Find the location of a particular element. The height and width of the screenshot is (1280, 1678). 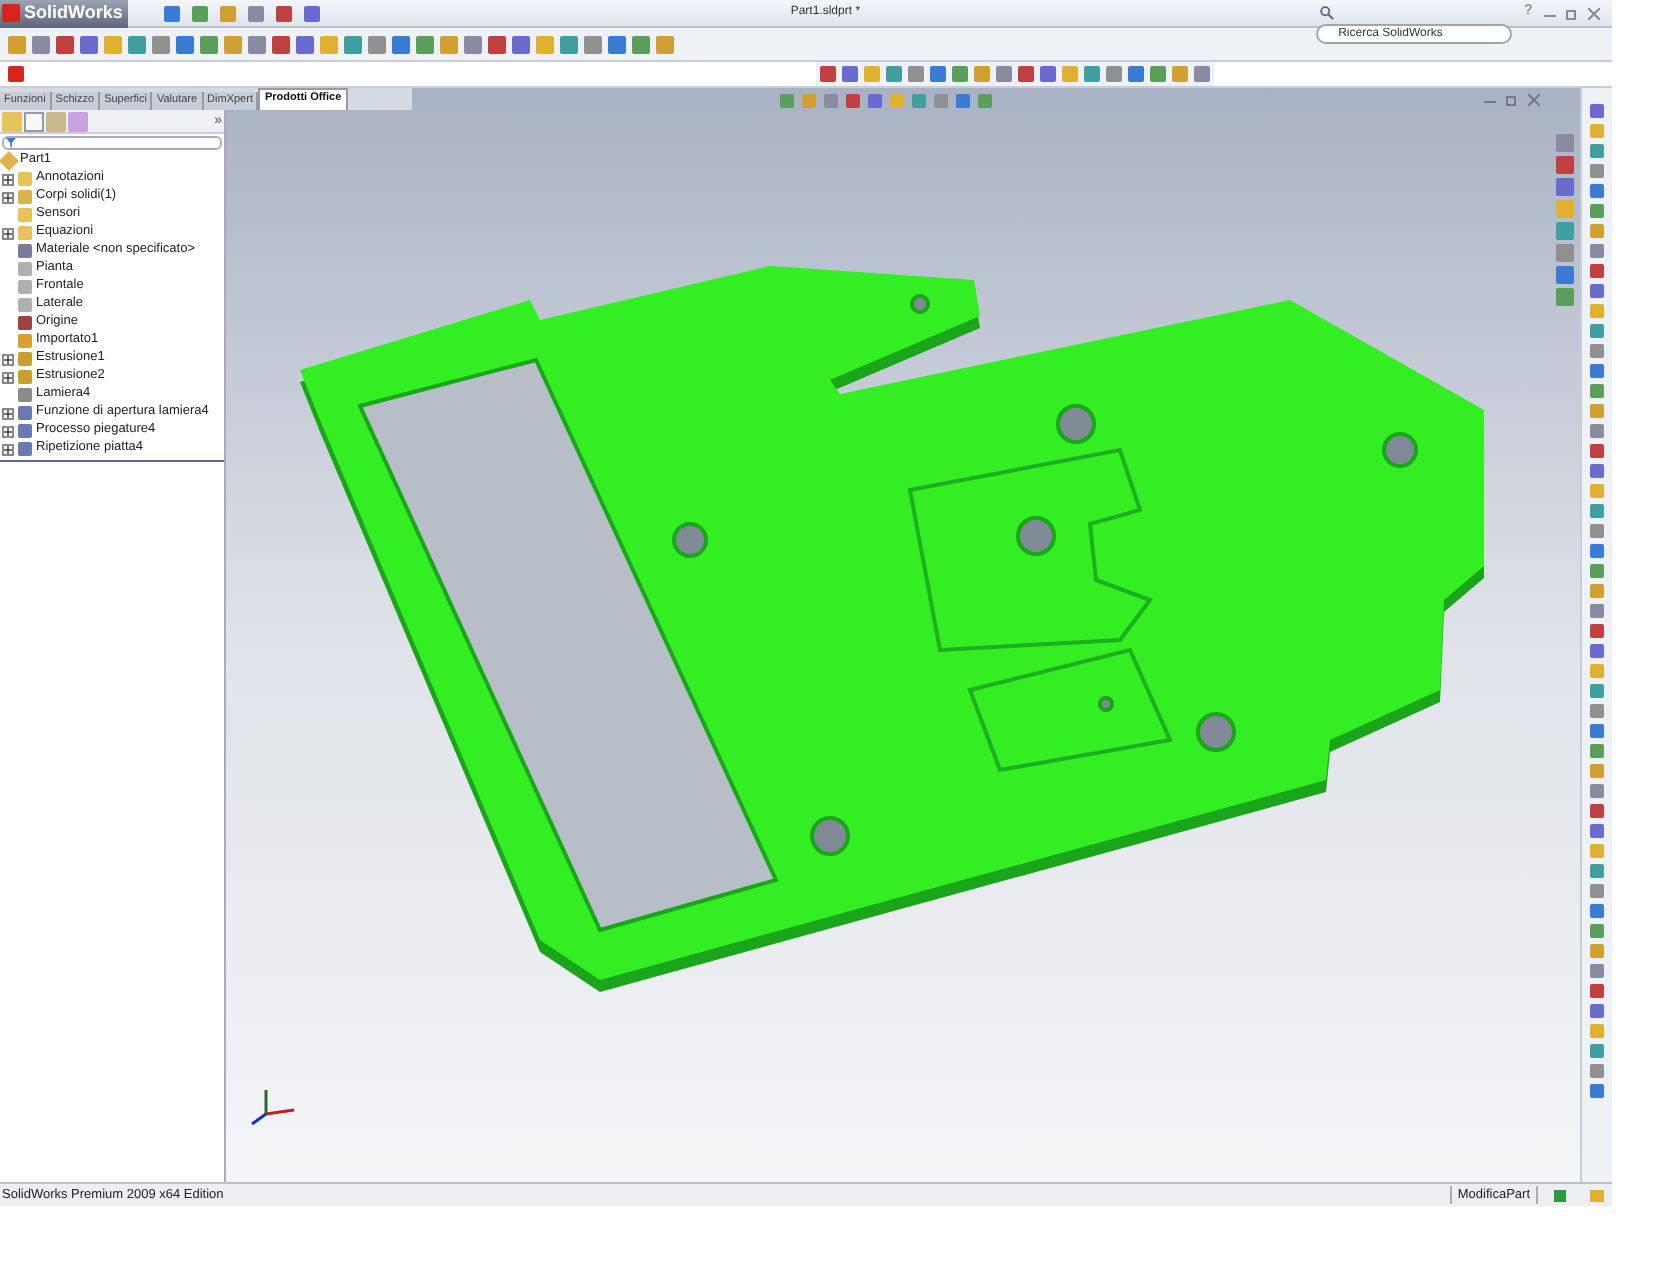

axis-triad-icon is located at coordinates (273, 1108).